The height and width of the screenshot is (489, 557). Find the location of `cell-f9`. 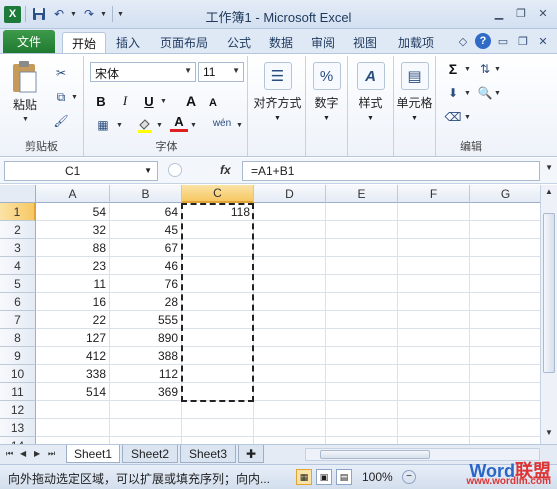

cell-f9 is located at coordinates (434, 356).